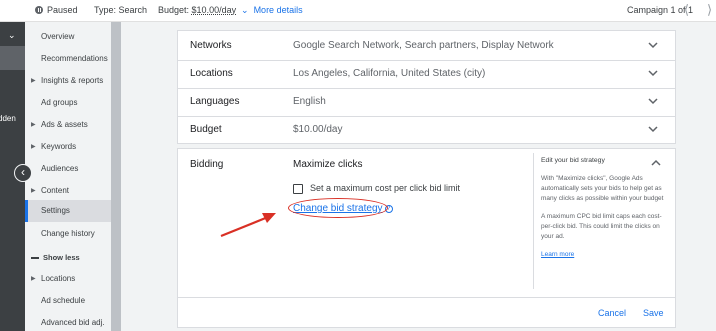 This screenshot has height=331, width=716. Describe the element at coordinates (686, 10) in the screenshot. I see `previous-campaign-icon: ⟨` at that location.